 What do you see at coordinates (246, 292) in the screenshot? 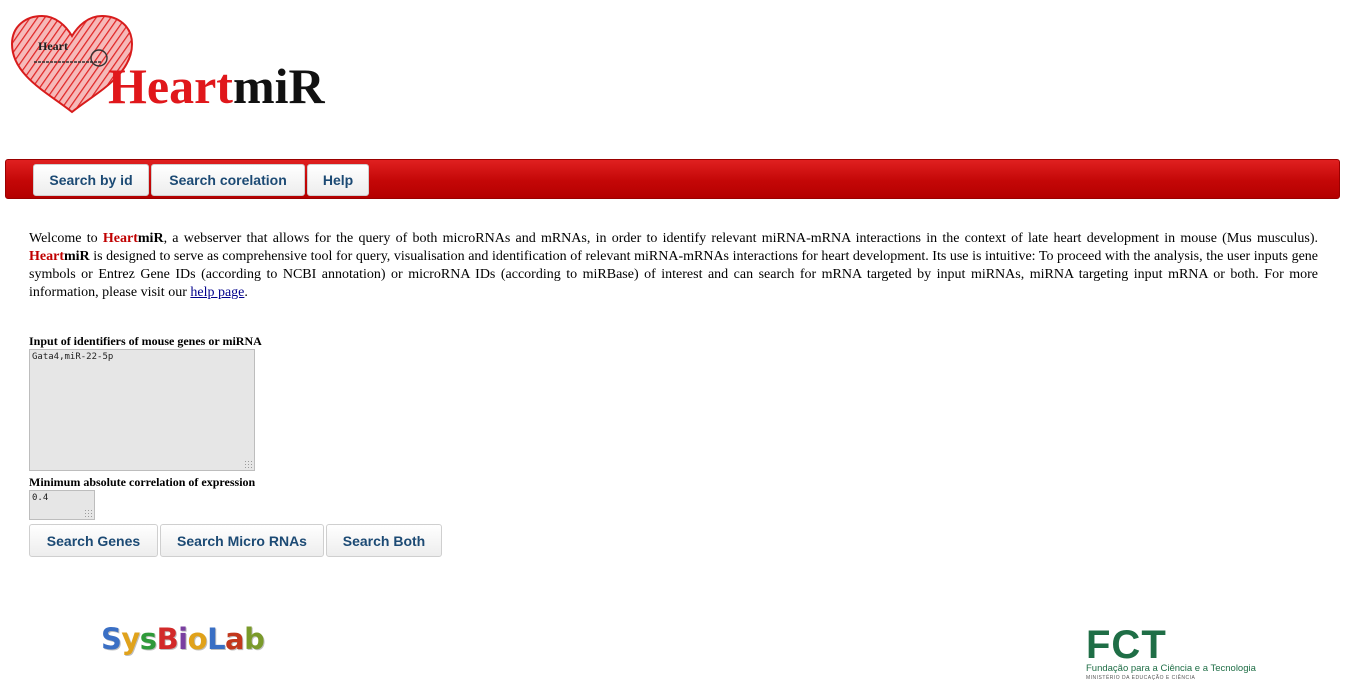
I see `intro-end: .` at bounding box center [246, 292].